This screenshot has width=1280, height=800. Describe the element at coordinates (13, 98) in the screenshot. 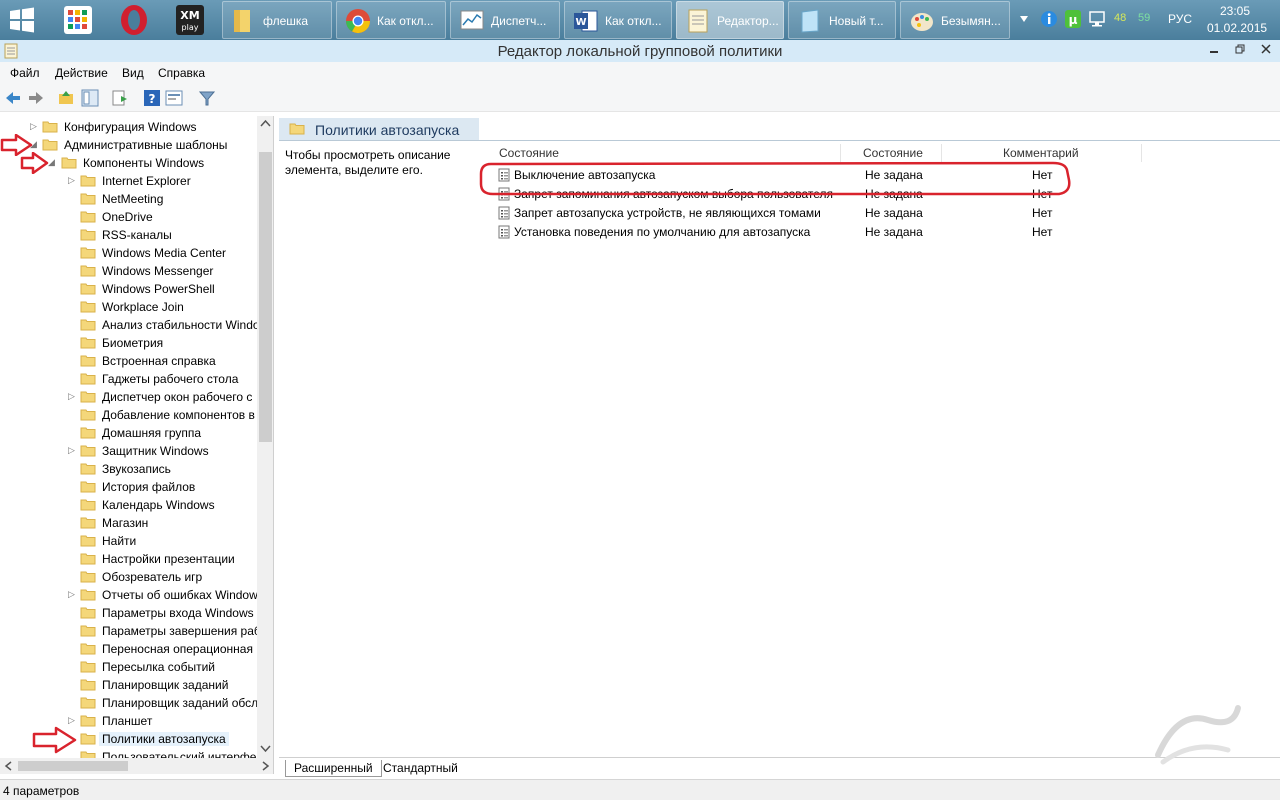

I see `back-arrow-icon` at that location.